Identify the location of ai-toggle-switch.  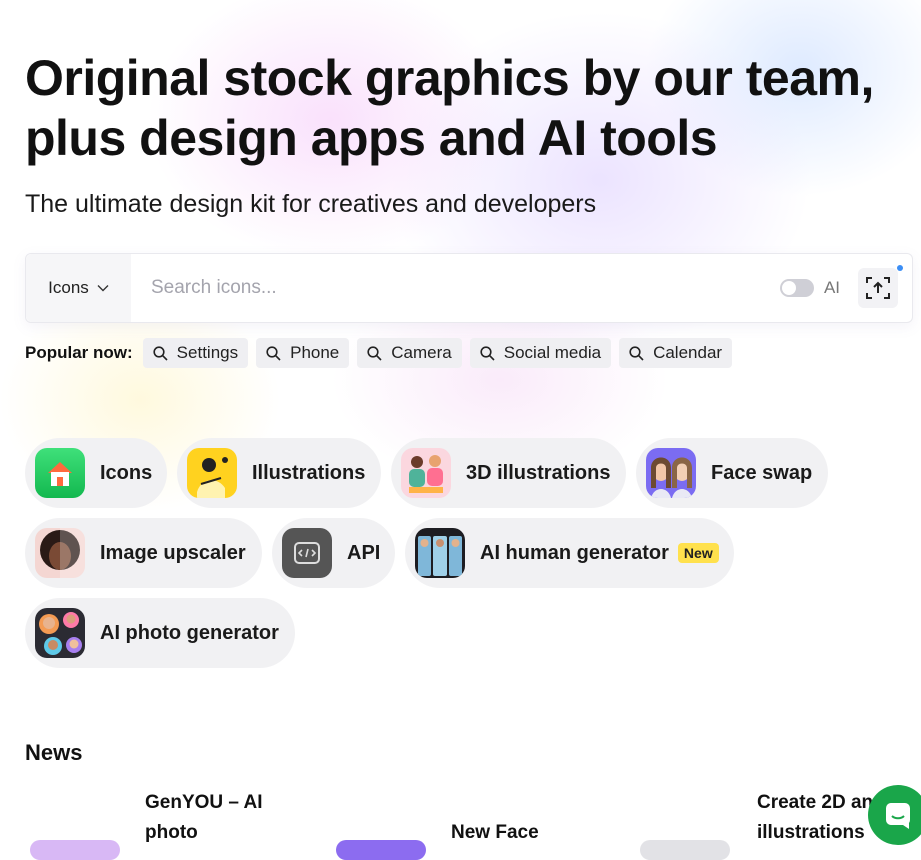
(796, 288).